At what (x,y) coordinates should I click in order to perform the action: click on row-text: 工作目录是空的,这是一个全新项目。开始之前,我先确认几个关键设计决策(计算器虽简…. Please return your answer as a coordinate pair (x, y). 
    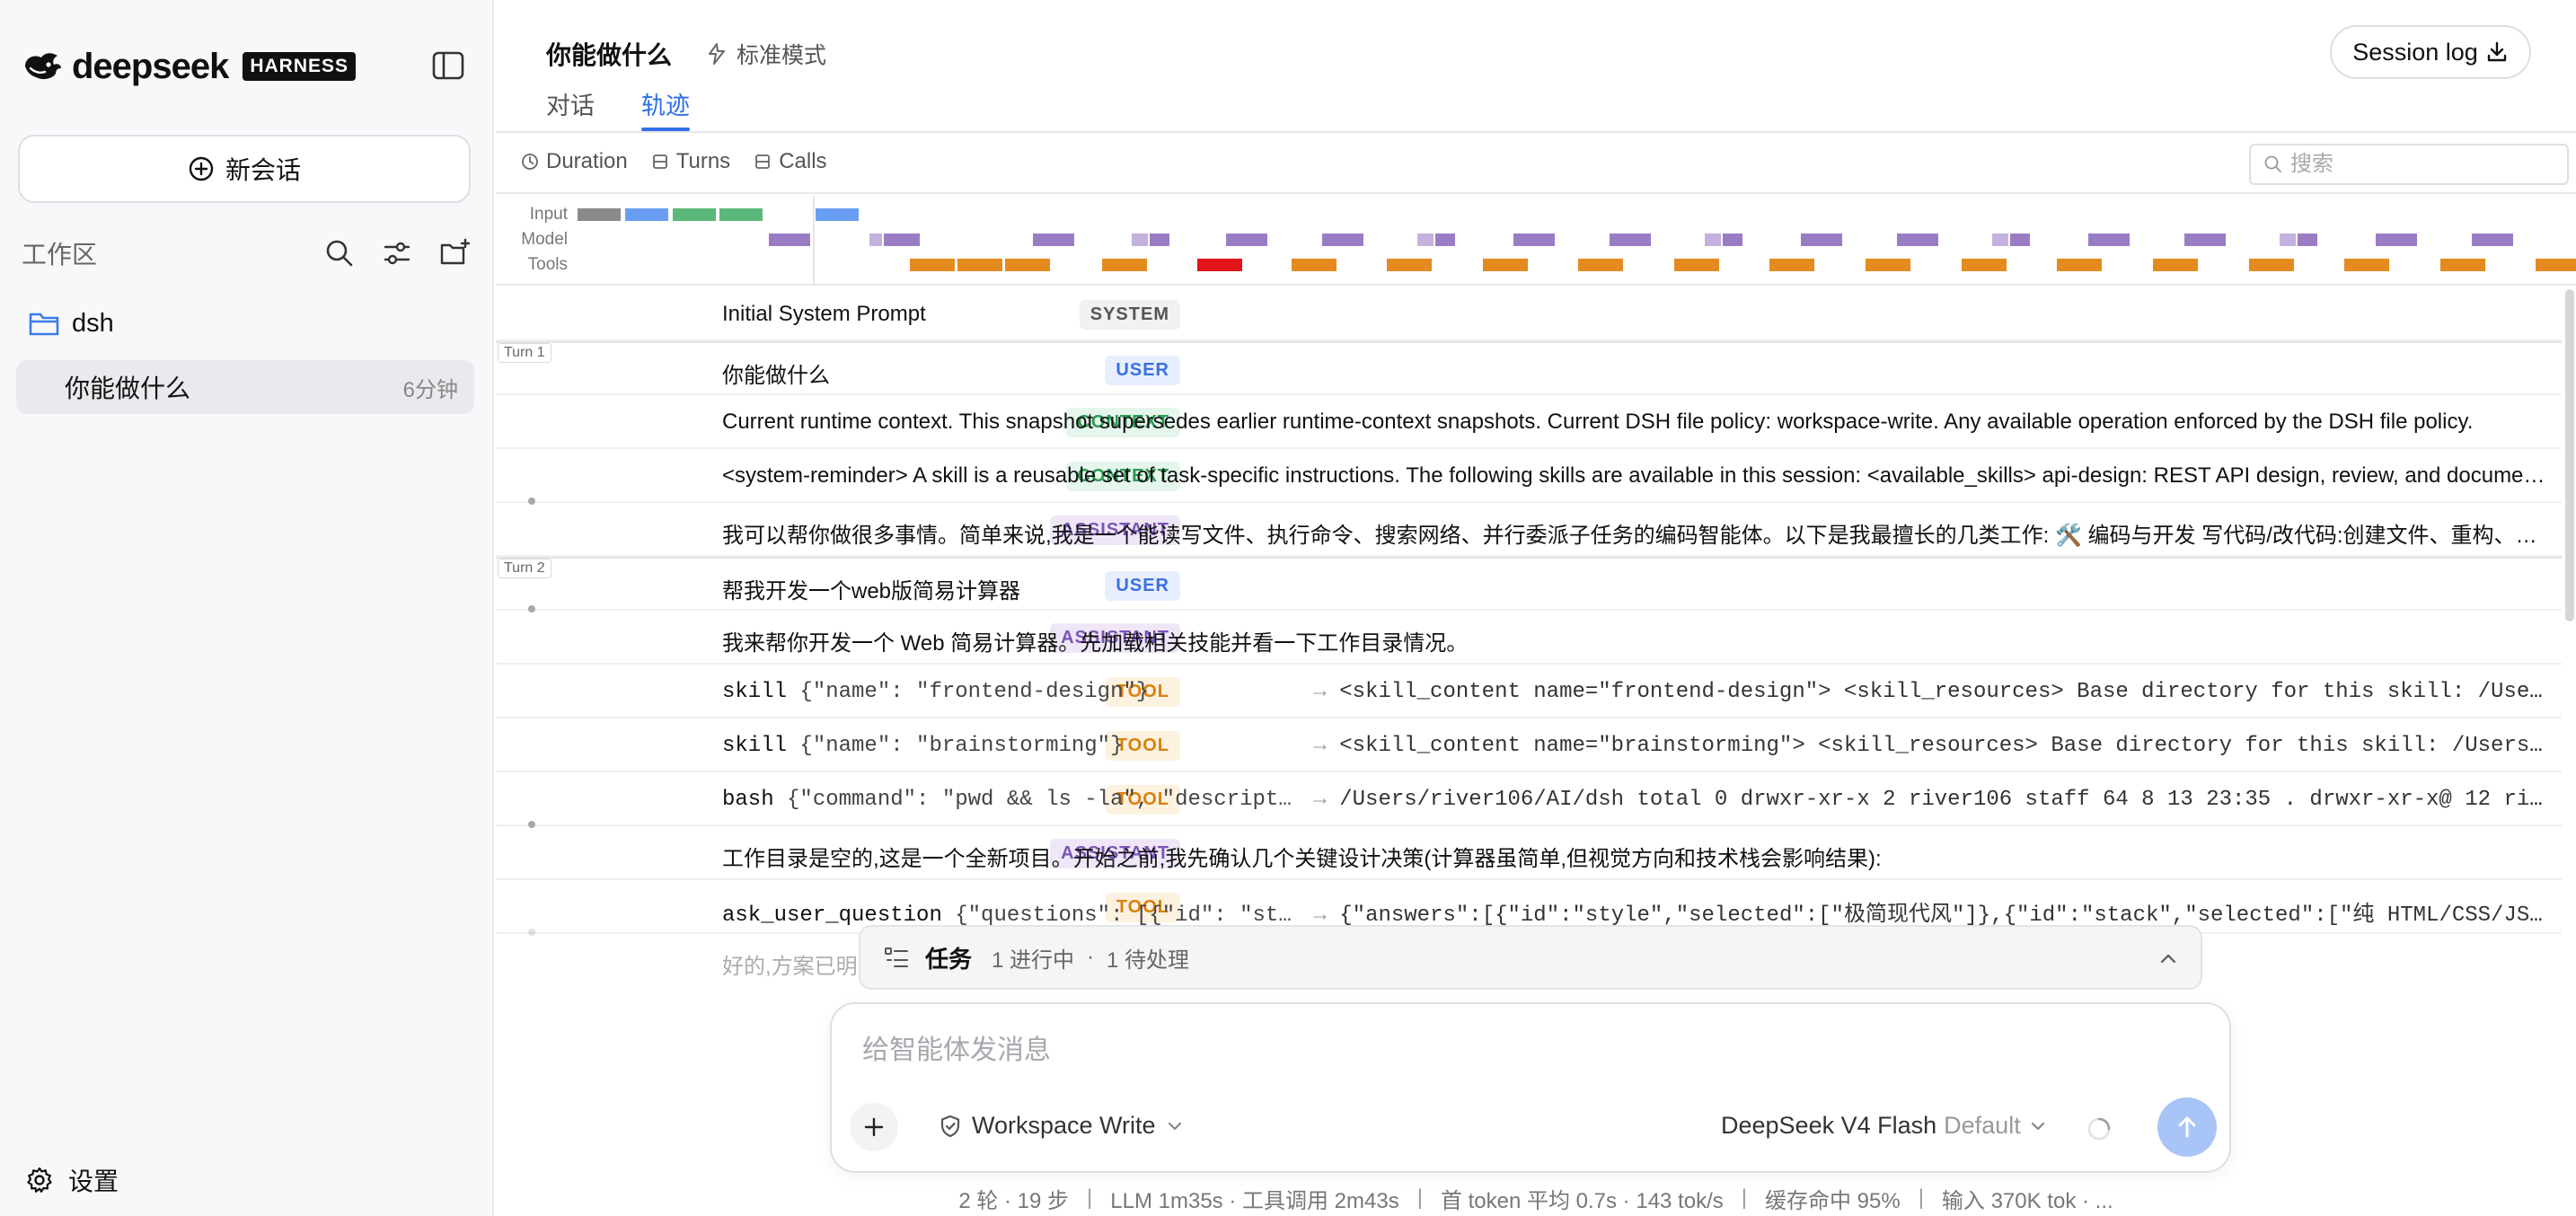
    Looking at the image, I should click on (1302, 859).